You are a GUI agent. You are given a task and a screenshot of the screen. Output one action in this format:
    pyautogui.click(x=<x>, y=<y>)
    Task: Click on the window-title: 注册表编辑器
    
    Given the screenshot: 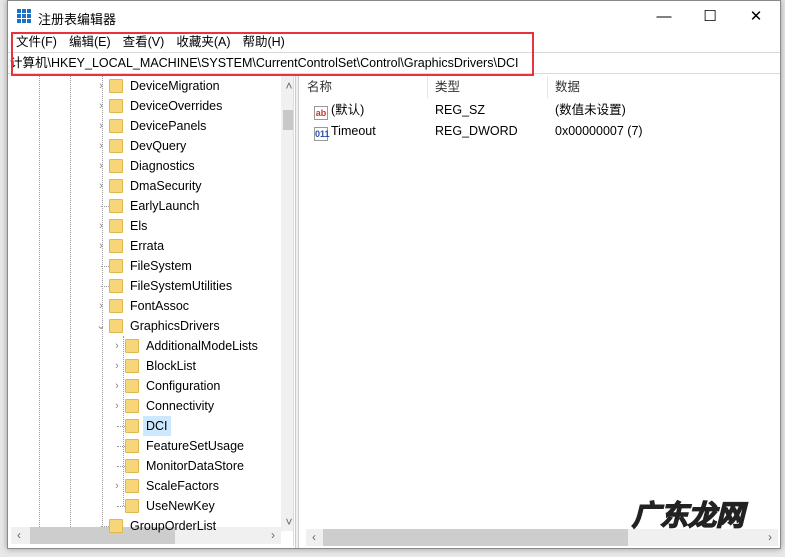 What is the action you would take?
    pyautogui.click(x=77, y=19)
    